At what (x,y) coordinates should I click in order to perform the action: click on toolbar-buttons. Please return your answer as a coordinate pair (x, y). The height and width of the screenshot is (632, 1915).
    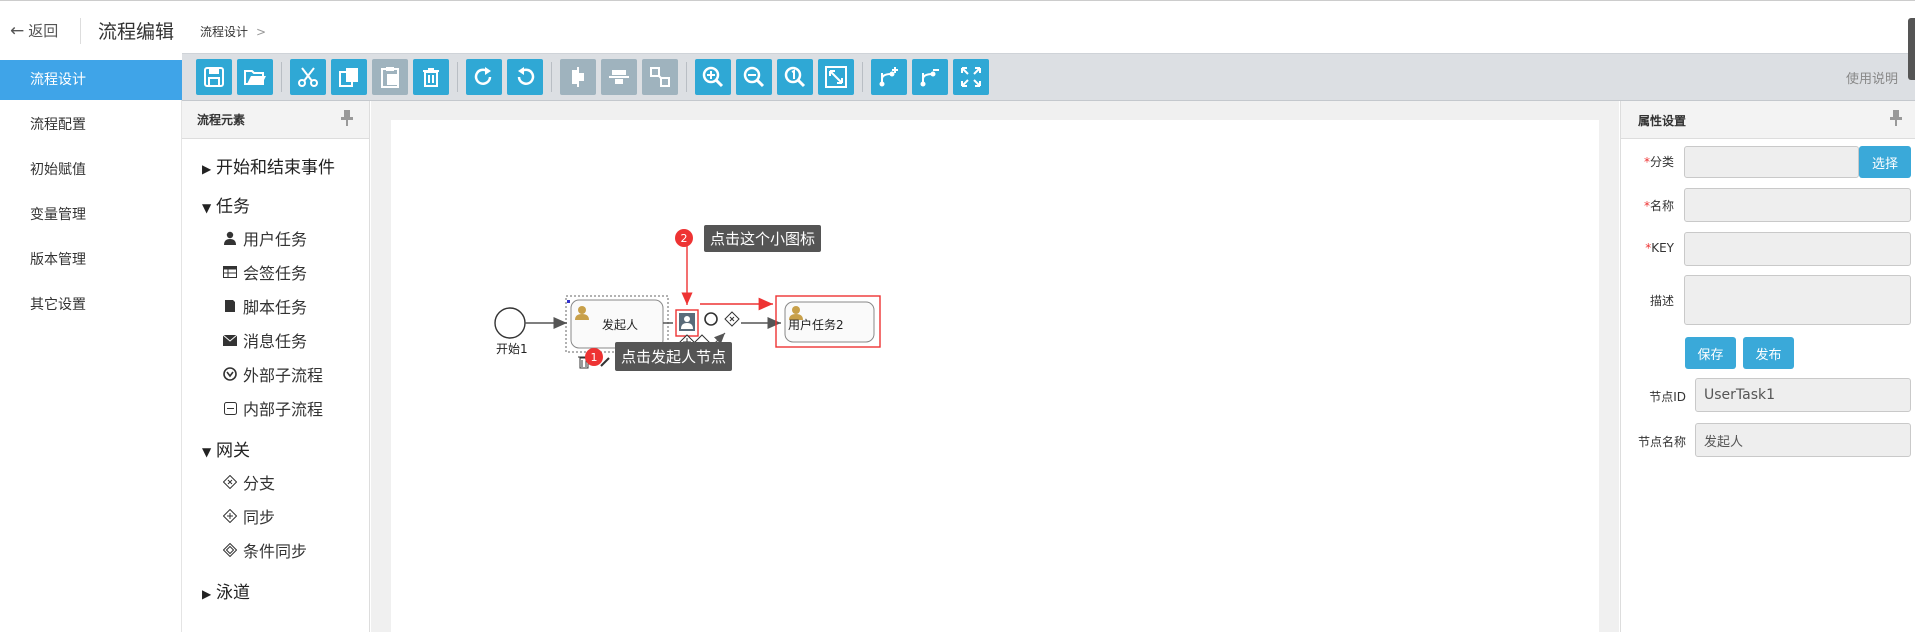
    Looking at the image, I should click on (592, 77).